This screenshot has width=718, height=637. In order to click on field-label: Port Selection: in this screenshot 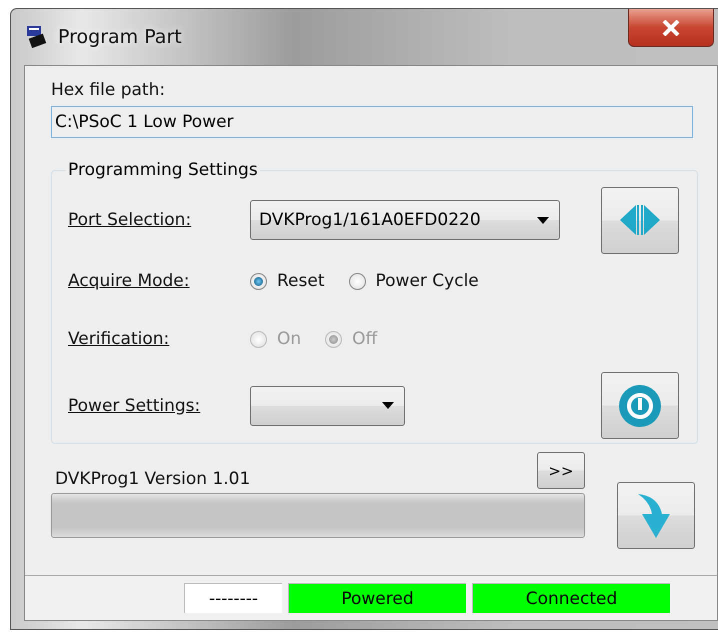, I will do `click(130, 220)`.